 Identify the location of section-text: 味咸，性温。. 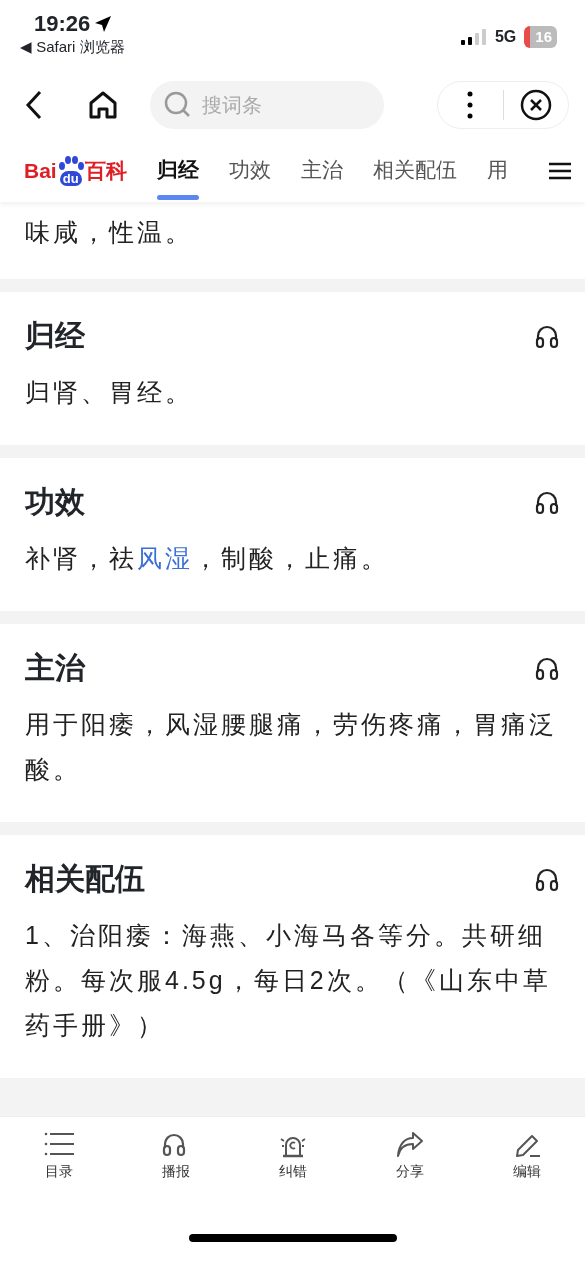
(109, 232).